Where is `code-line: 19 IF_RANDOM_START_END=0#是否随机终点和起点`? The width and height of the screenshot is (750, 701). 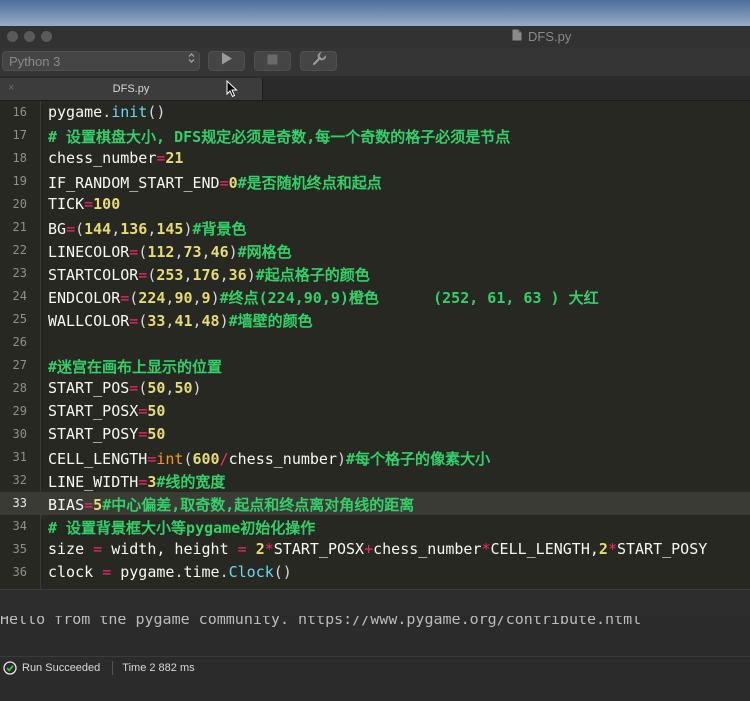
code-line: 19 IF_RANDOM_START_END=0#是否随机终点和起点 is located at coordinates (375, 181).